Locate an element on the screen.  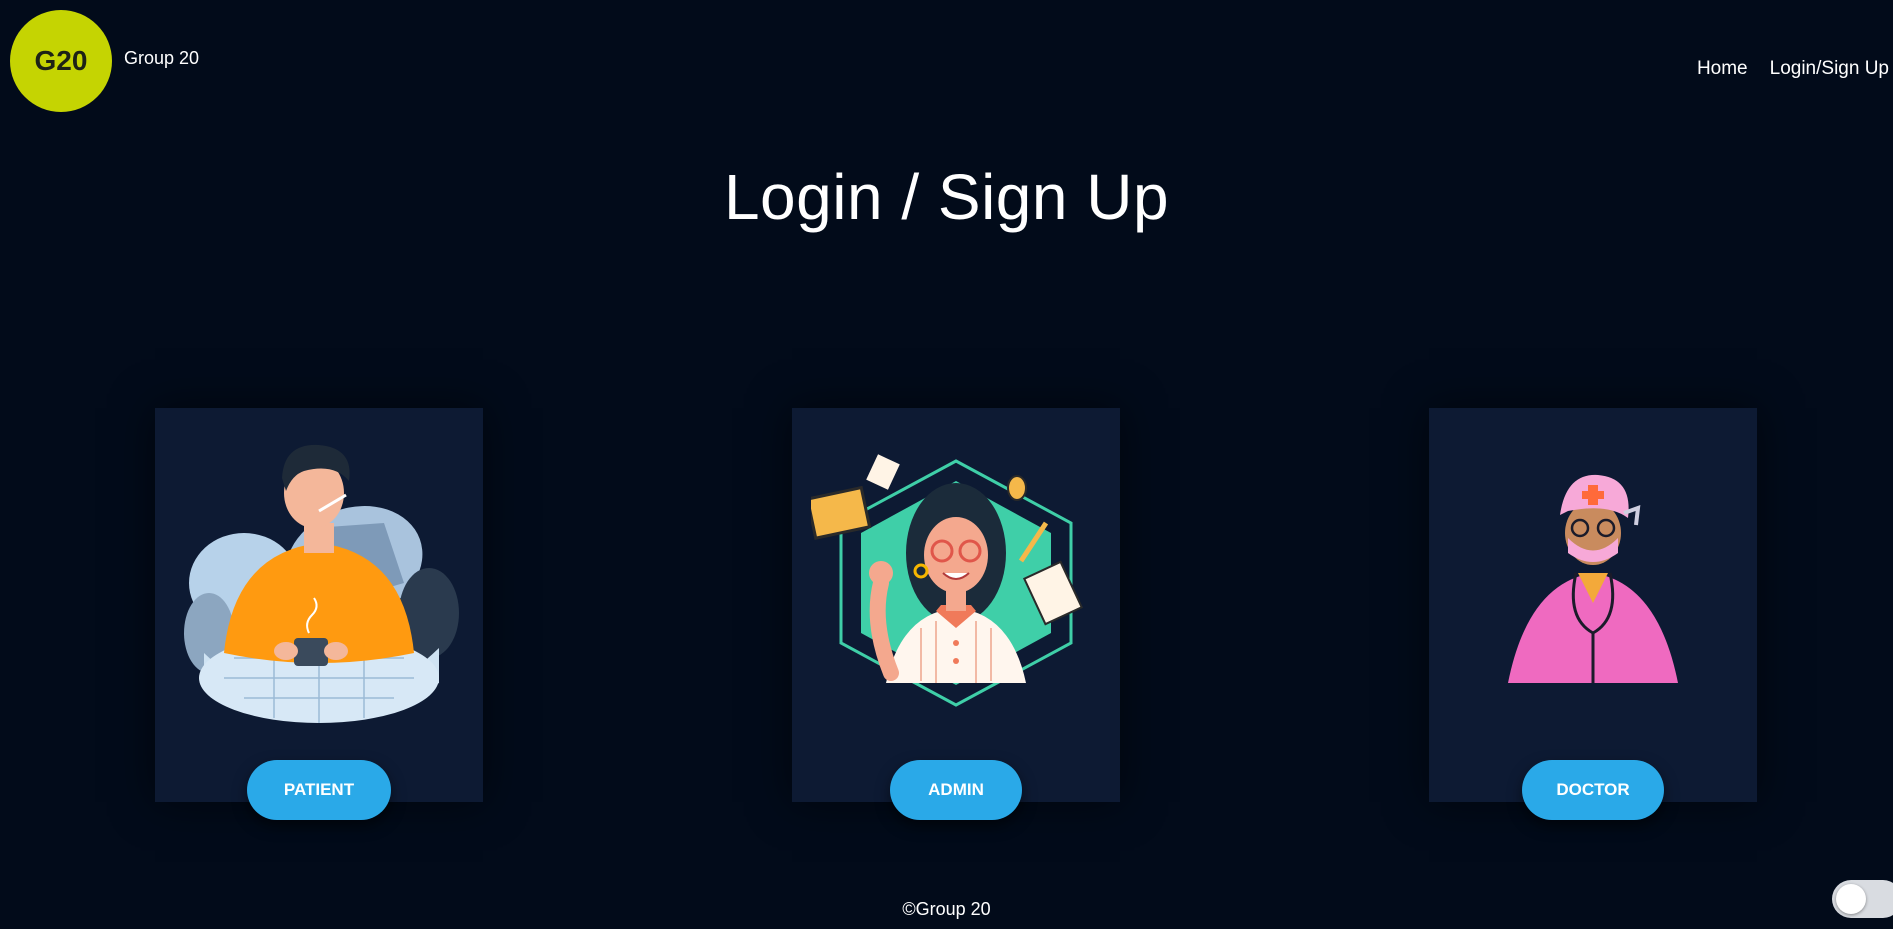
patient-card: PATIENT is located at coordinates (319, 614).